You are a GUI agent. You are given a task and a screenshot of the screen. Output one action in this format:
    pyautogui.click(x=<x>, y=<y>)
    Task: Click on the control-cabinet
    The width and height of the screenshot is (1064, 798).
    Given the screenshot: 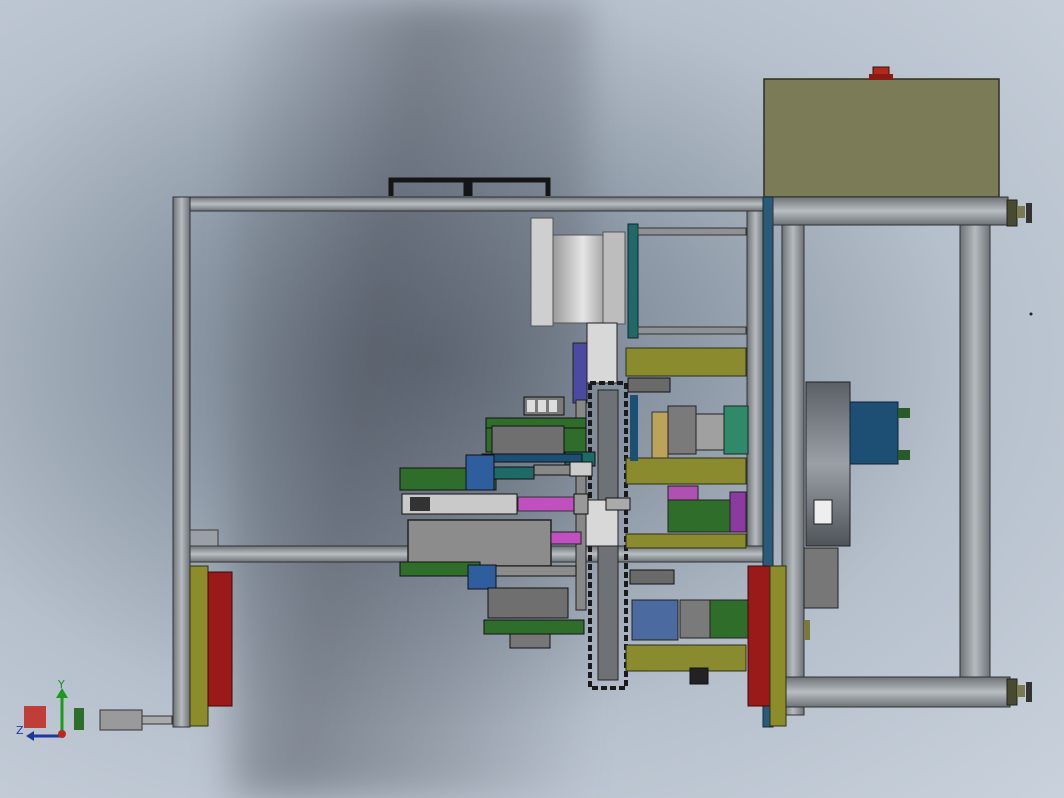 What is the action you would take?
    pyautogui.click(x=881, y=132)
    